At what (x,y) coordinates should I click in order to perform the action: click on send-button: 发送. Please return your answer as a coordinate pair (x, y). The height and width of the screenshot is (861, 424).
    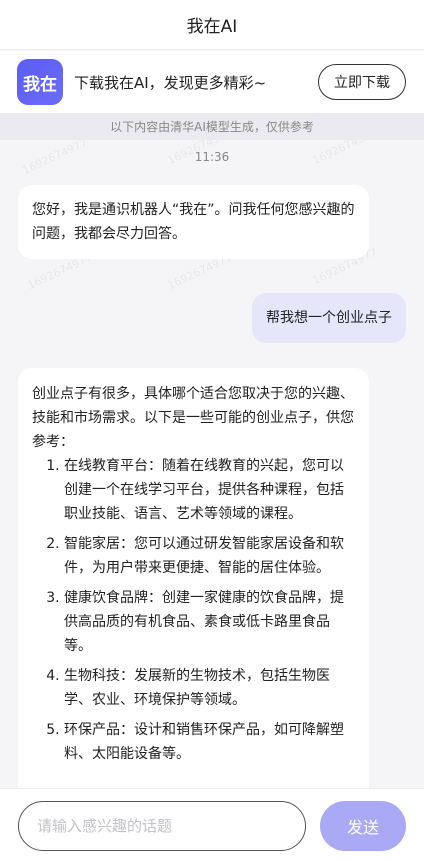
    Looking at the image, I should click on (363, 826).